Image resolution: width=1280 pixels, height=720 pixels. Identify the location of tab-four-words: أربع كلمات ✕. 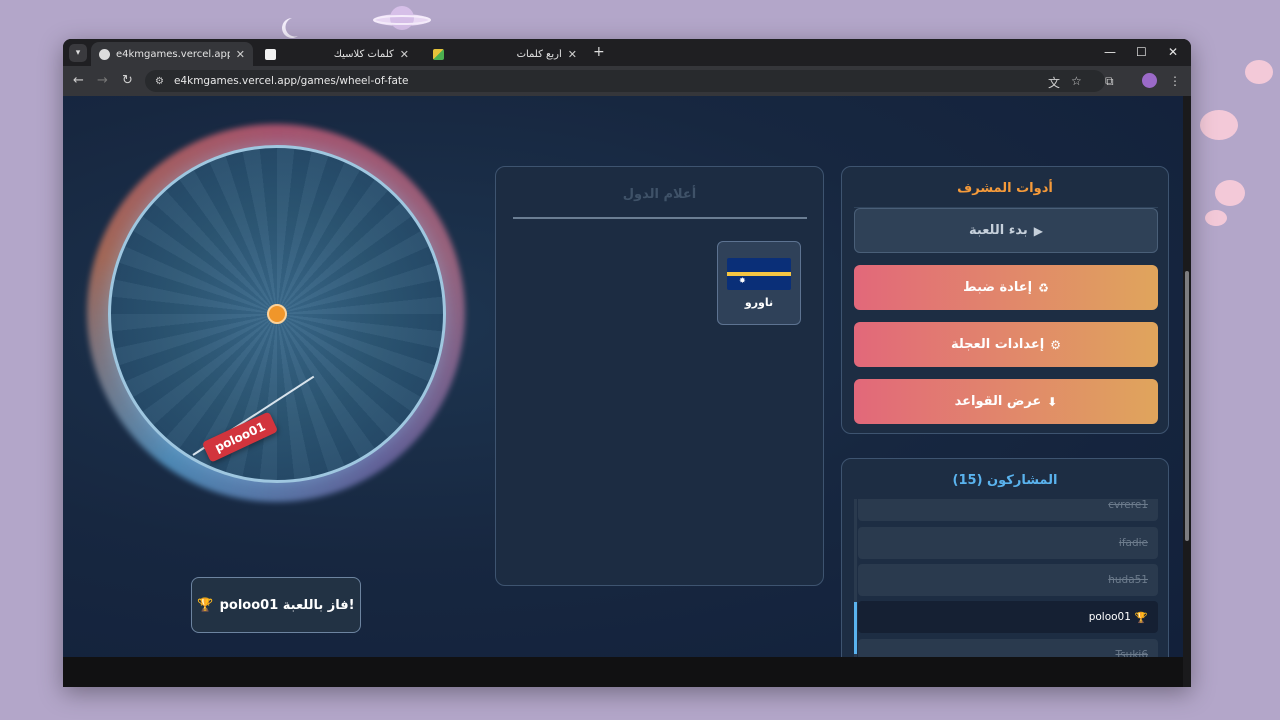
(505, 54).